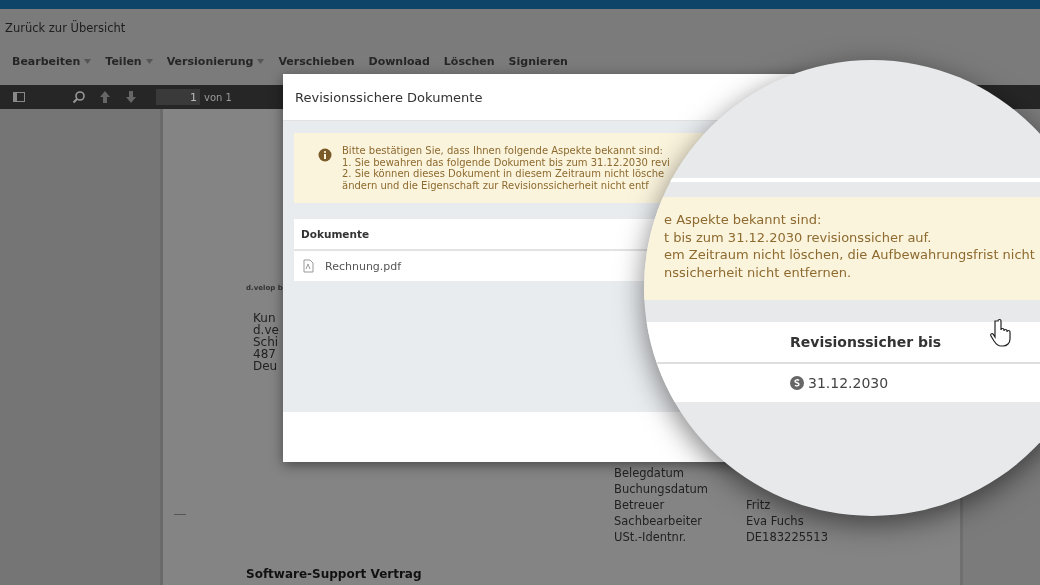 The height and width of the screenshot is (585, 1040). What do you see at coordinates (65, 28) in the screenshot?
I see `back-link: Zurück zur Übersicht` at bounding box center [65, 28].